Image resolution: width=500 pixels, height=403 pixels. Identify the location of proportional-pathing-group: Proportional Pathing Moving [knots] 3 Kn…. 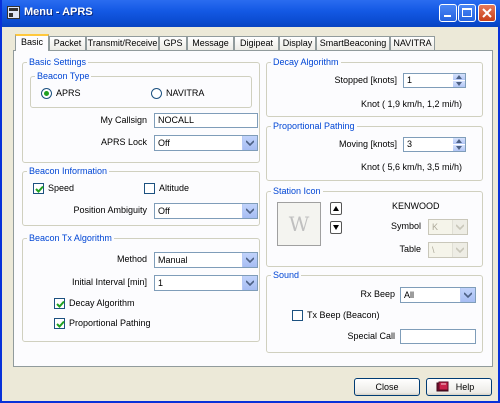
(374, 151).